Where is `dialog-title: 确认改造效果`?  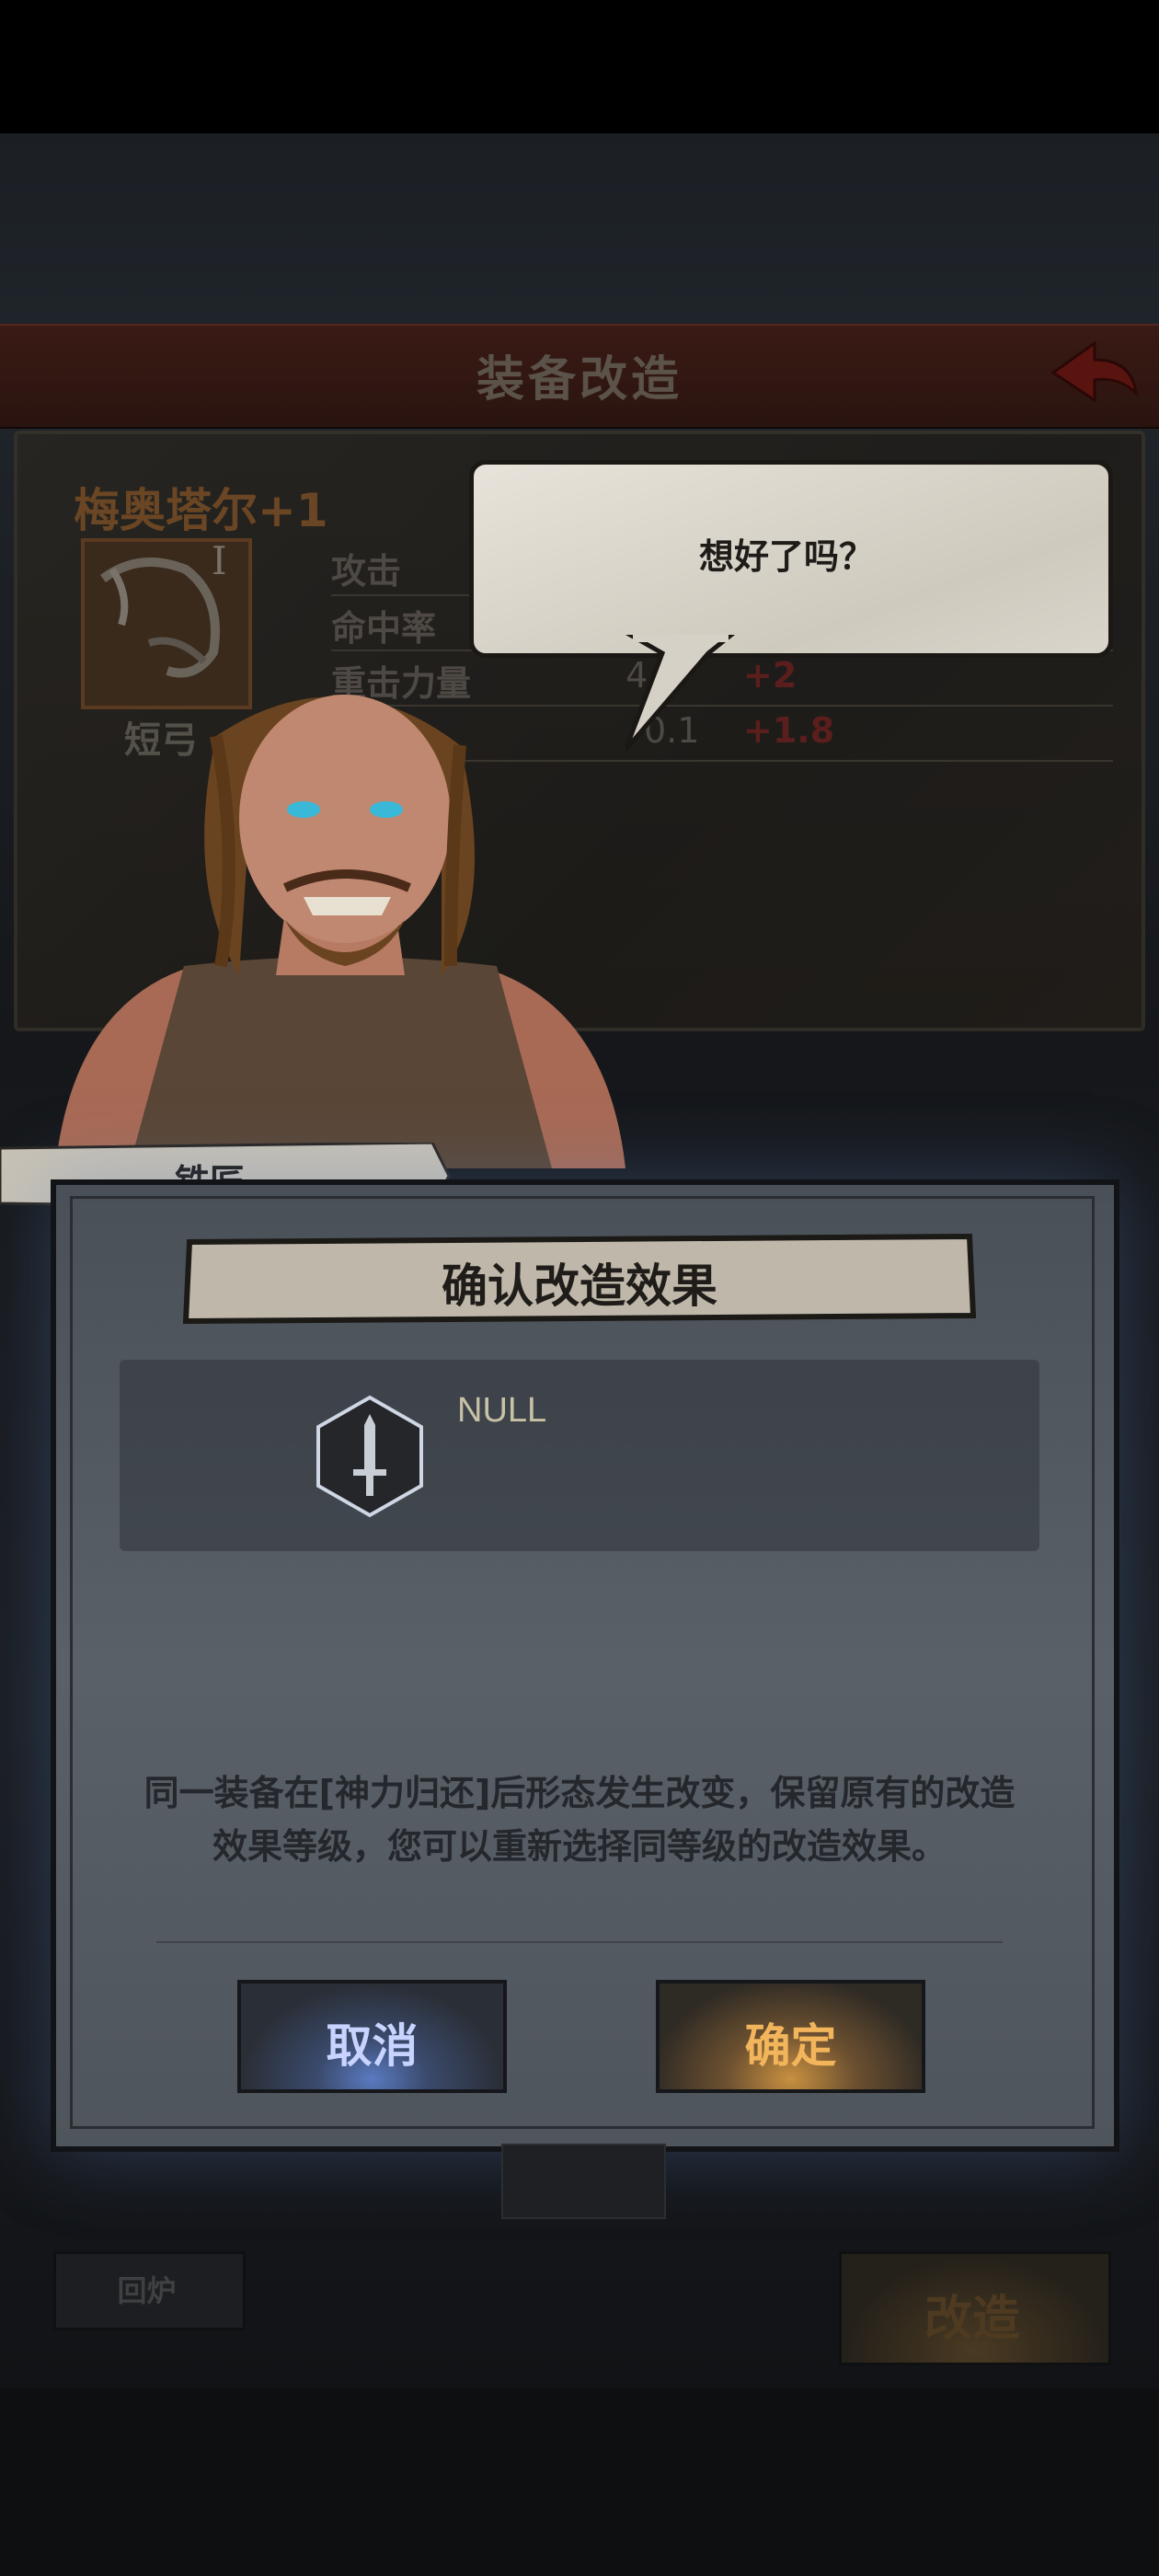
dialog-title: 确认改造效果 is located at coordinates (579, 1286).